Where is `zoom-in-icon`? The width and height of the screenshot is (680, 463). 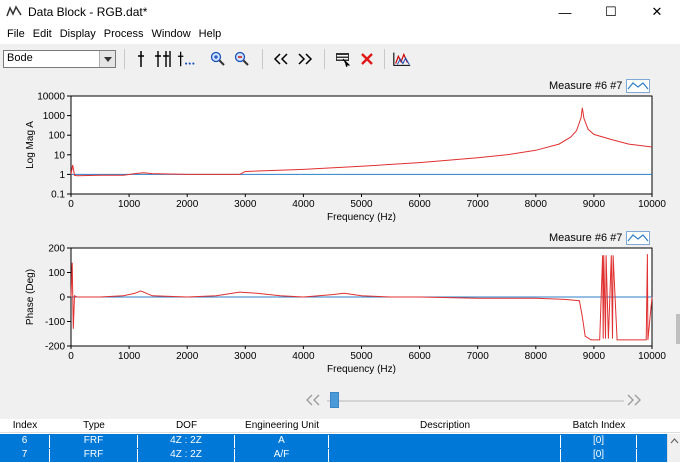 zoom-in-icon is located at coordinates (218, 59).